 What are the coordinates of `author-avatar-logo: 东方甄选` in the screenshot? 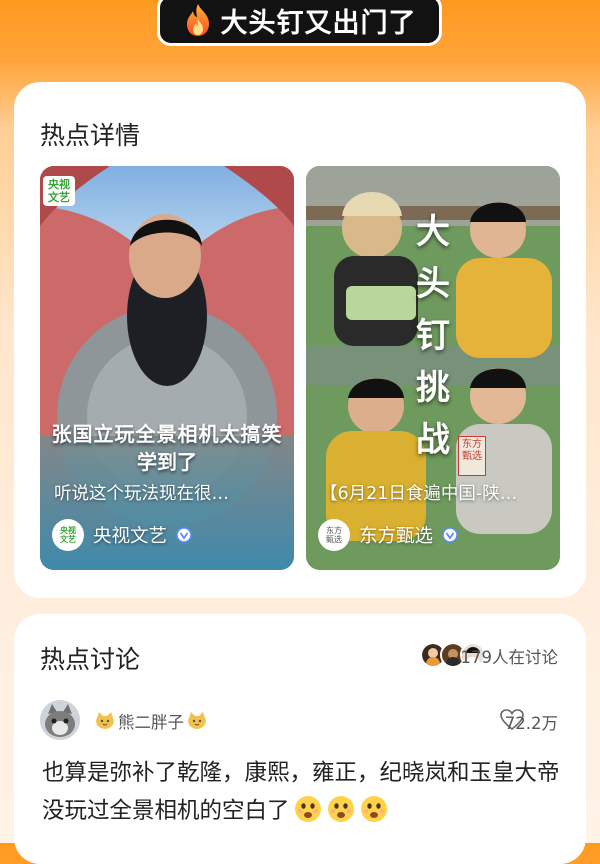 It's located at (334, 535).